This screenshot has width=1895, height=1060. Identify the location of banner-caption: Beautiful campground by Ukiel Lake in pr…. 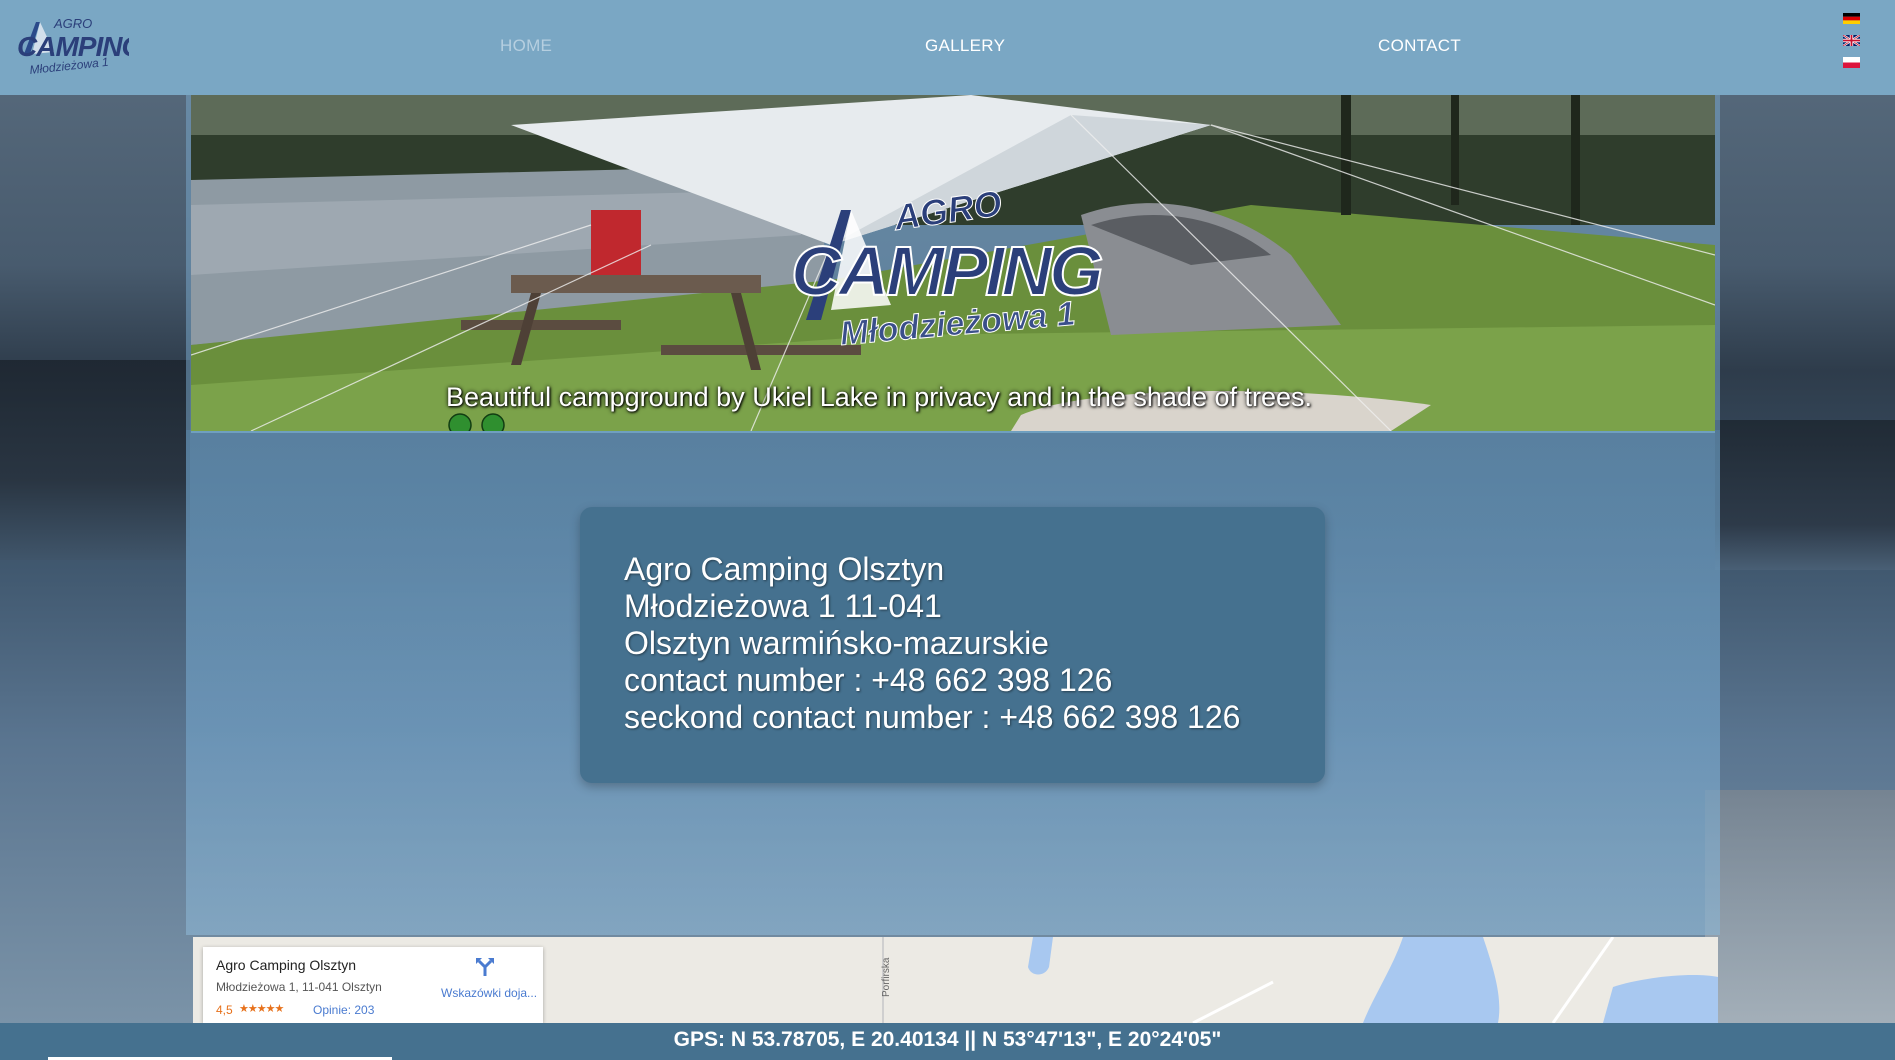
(879, 406).